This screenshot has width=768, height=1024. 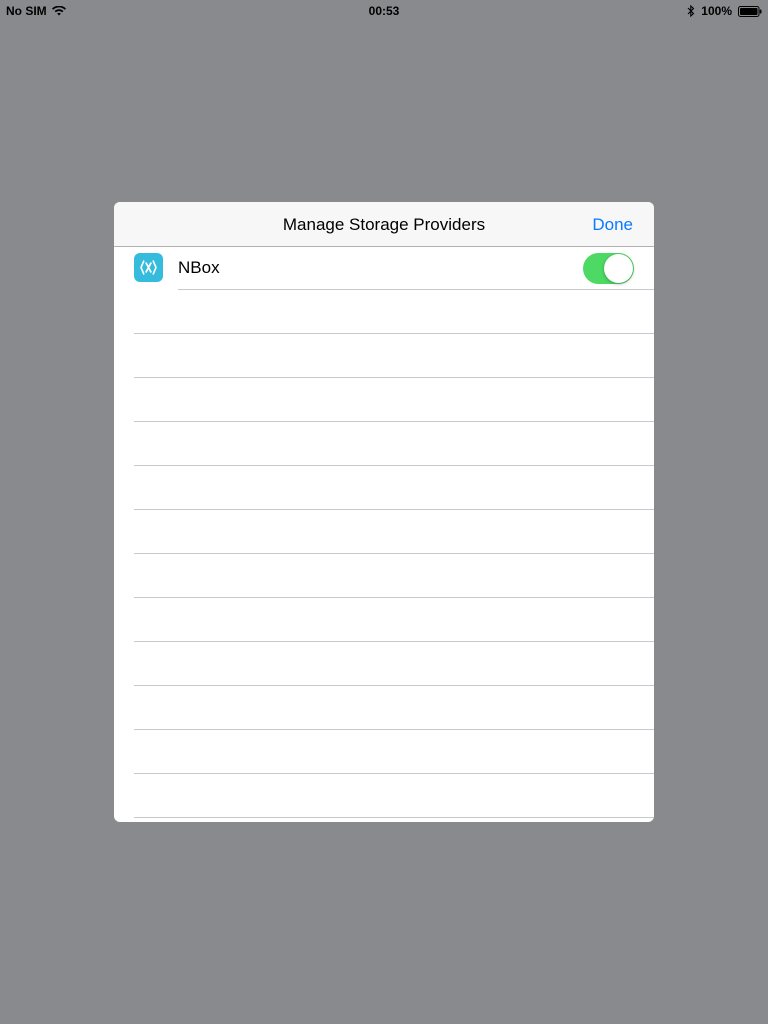 I want to click on bluetooth-icon, so click(x=691, y=11).